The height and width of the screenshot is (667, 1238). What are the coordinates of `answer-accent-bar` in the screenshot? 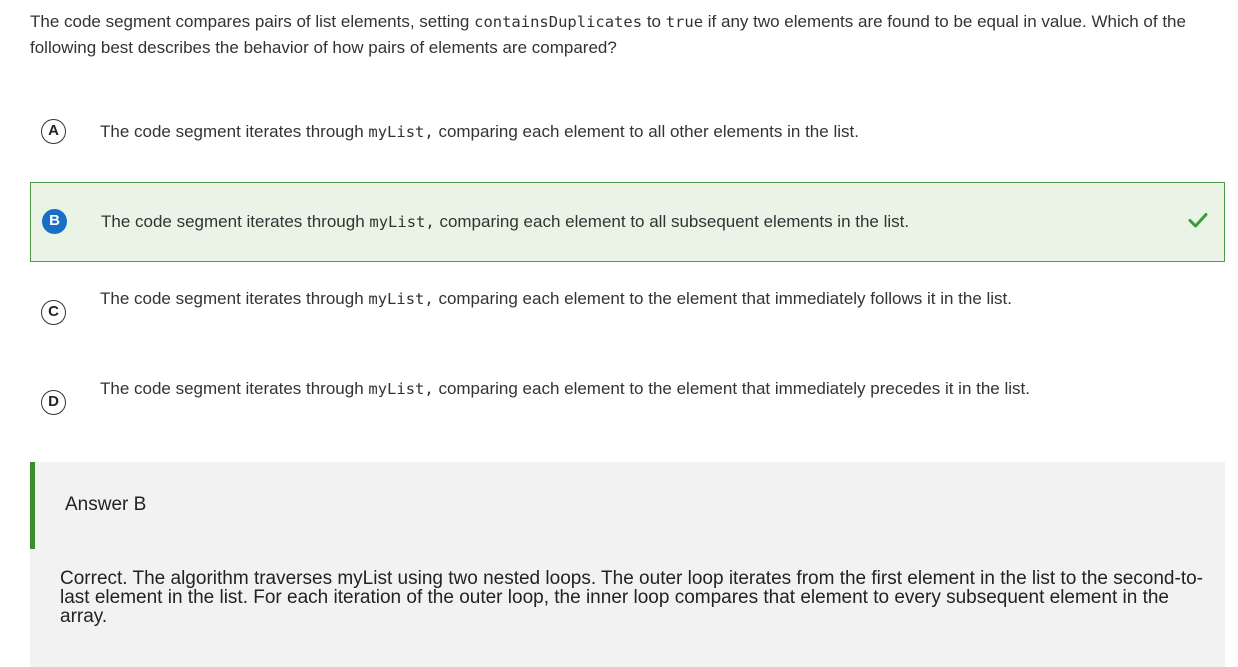 It's located at (32, 505).